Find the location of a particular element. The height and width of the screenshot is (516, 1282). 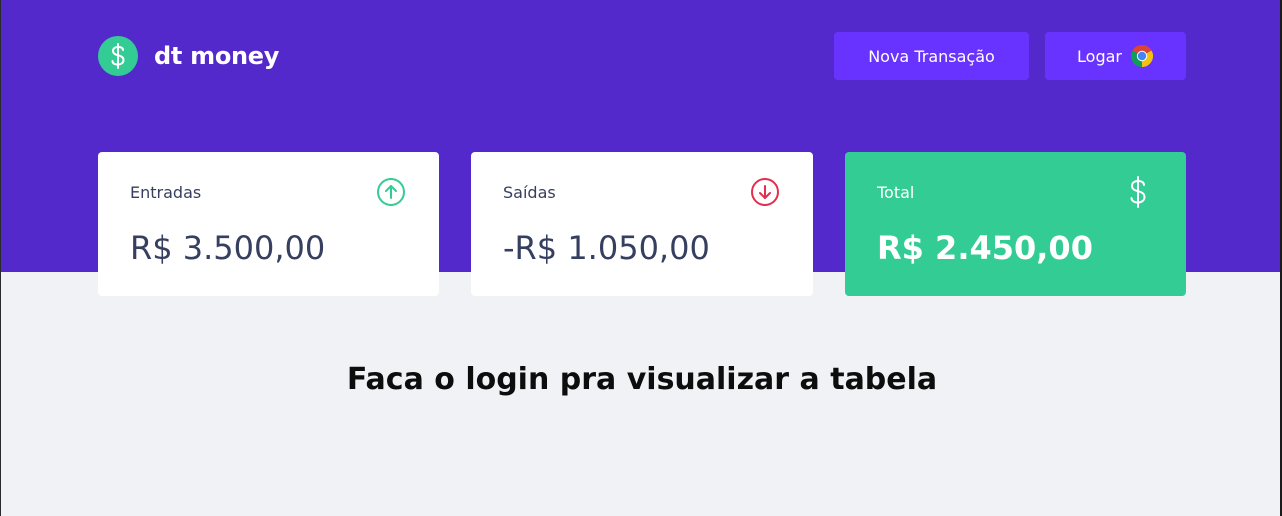

total-title: Total is located at coordinates (896, 192).